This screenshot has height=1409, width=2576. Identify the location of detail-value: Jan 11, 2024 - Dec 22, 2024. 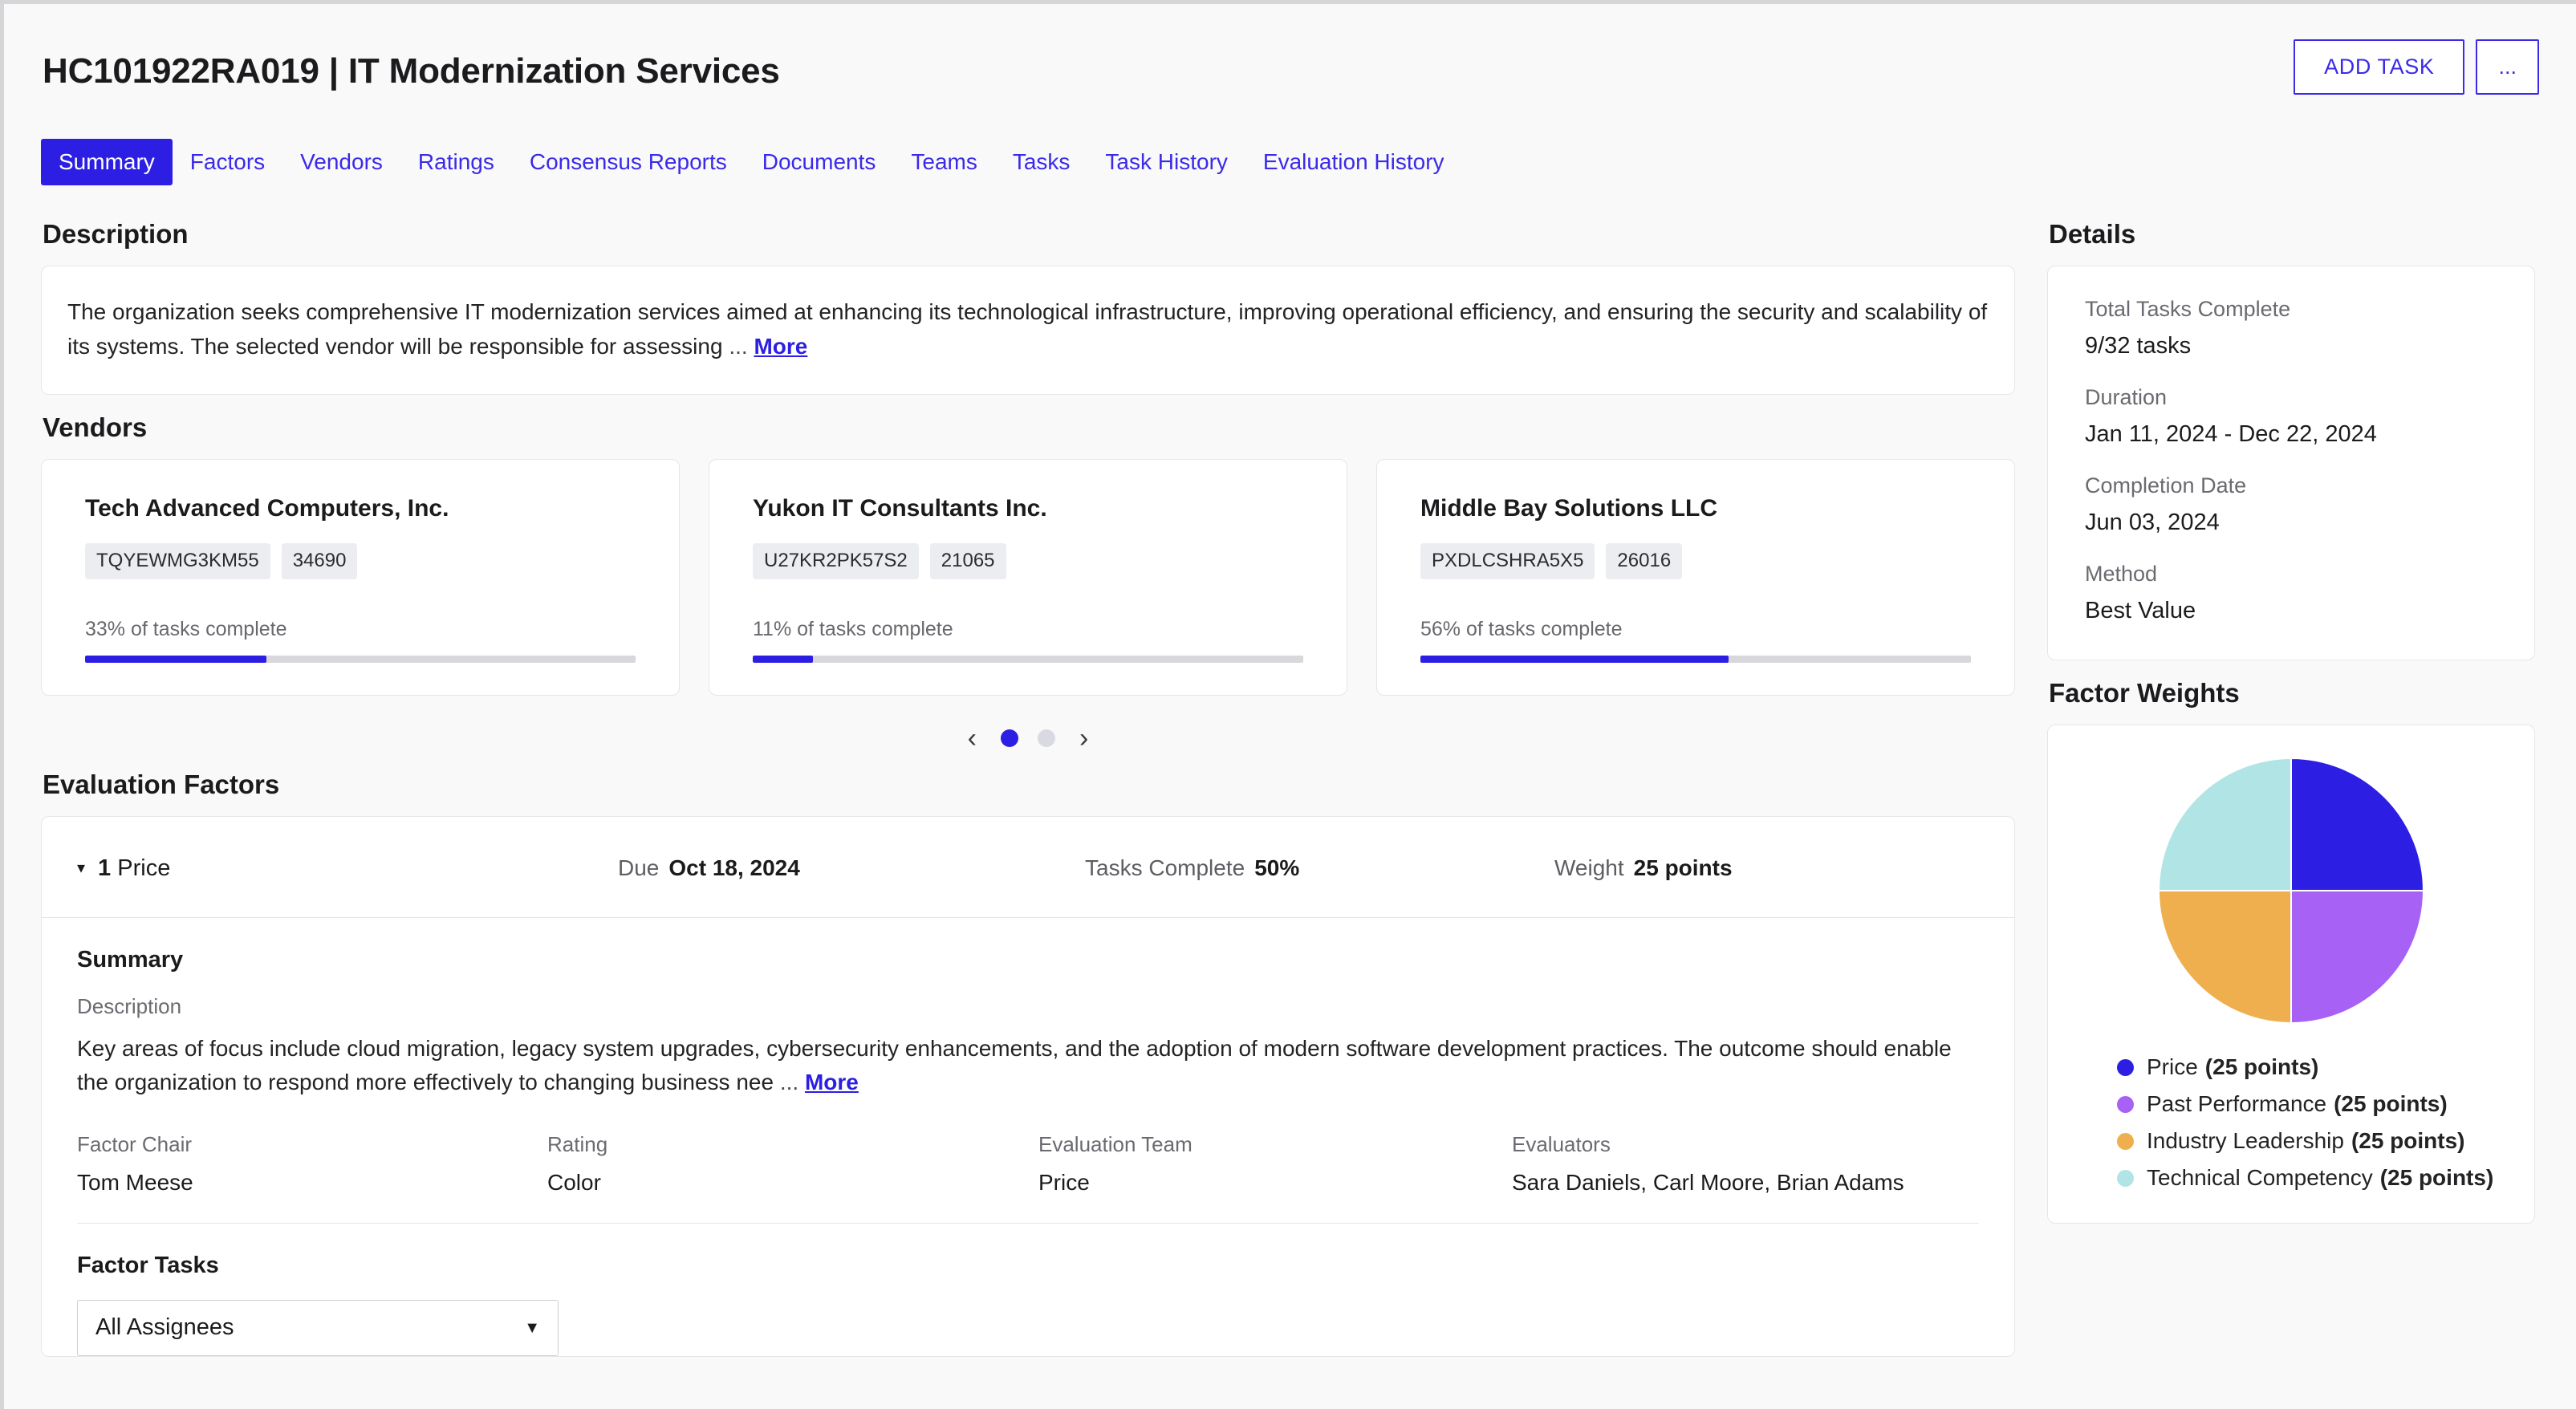
(2231, 434).